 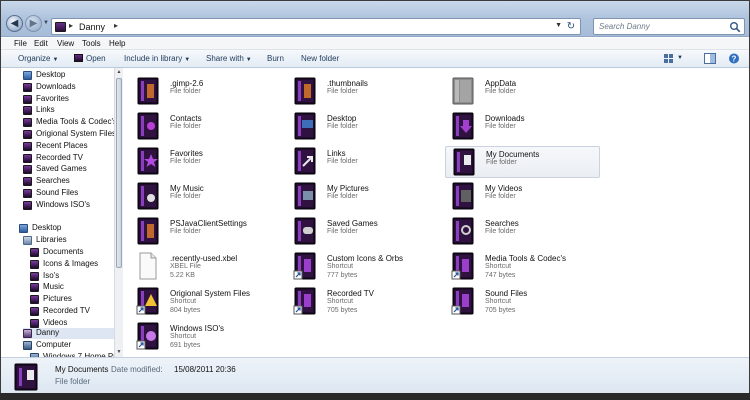 What do you see at coordinates (207, 267) in the screenshot?
I see `file-item: .recently-used.xbel XBEL File 5.22 KB` at bounding box center [207, 267].